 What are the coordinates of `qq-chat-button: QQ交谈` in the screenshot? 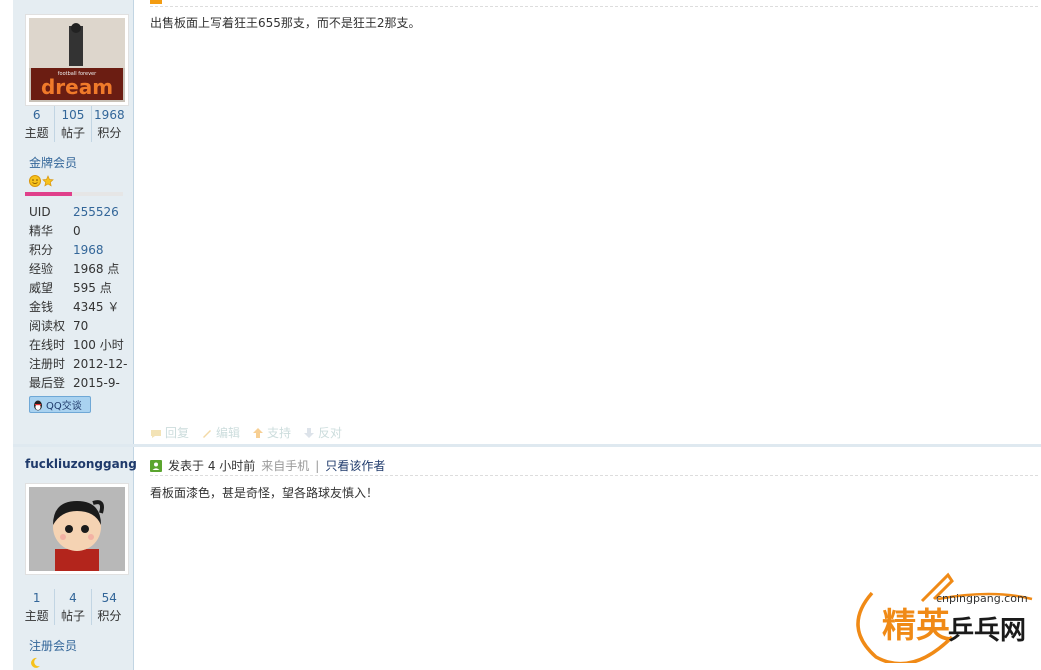 It's located at (60, 404).